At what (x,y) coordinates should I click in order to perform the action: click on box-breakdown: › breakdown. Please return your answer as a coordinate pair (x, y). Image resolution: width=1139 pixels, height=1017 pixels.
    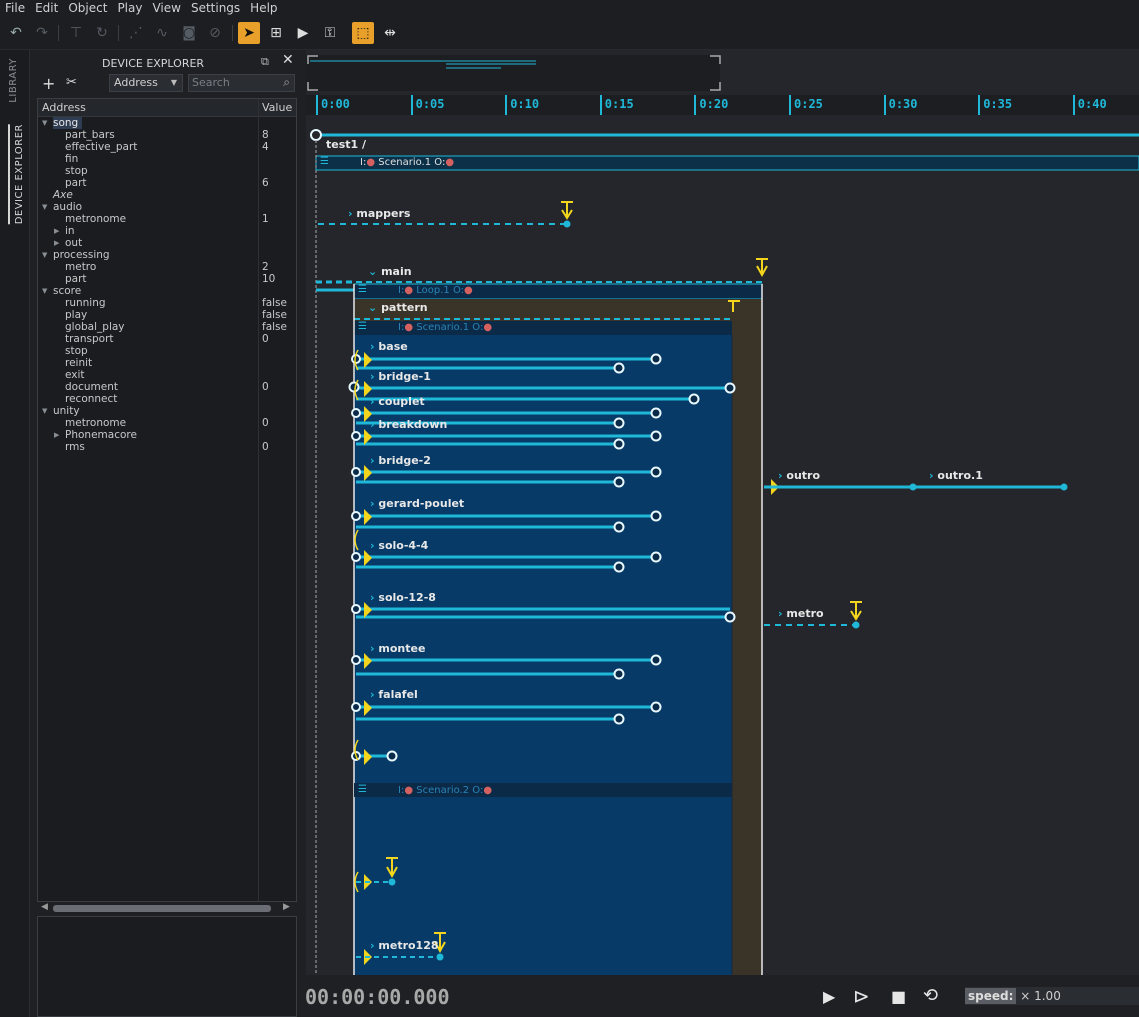
    Looking at the image, I should click on (408, 424).